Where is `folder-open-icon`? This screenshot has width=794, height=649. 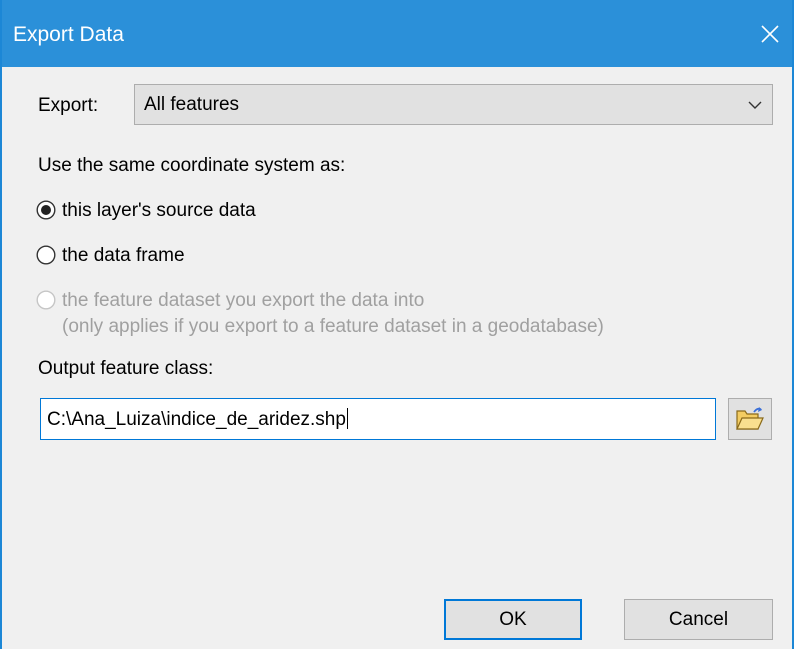
folder-open-icon is located at coordinates (750, 418).